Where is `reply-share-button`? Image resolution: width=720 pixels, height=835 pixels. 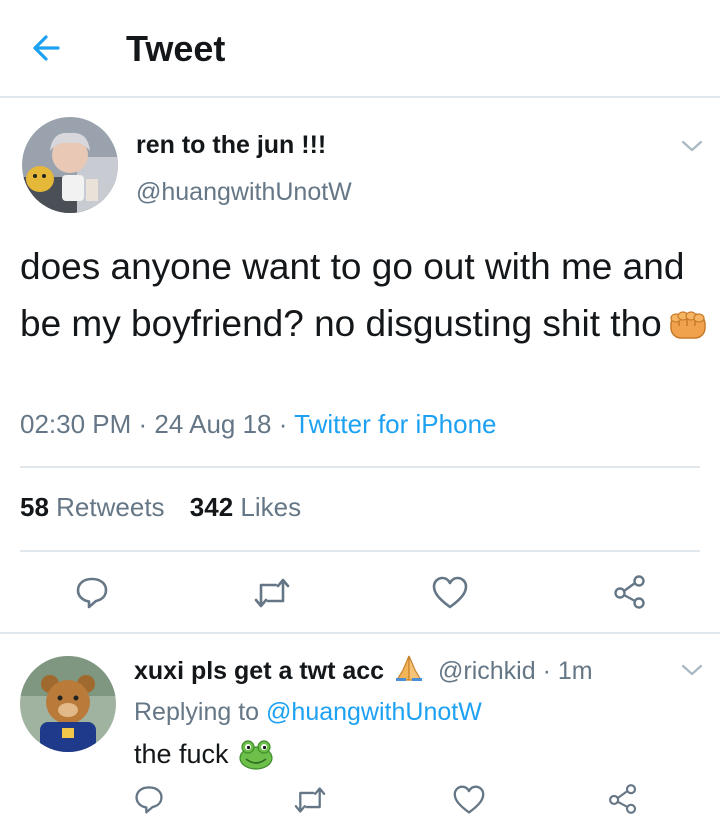
reply-share-button is located at coordinates (623, 801).